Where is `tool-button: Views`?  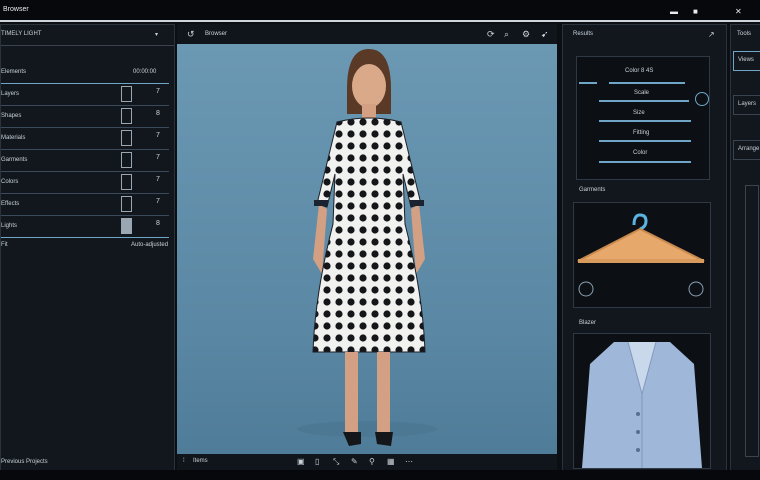 tool-button: Views is located at coordinates (746, 61).